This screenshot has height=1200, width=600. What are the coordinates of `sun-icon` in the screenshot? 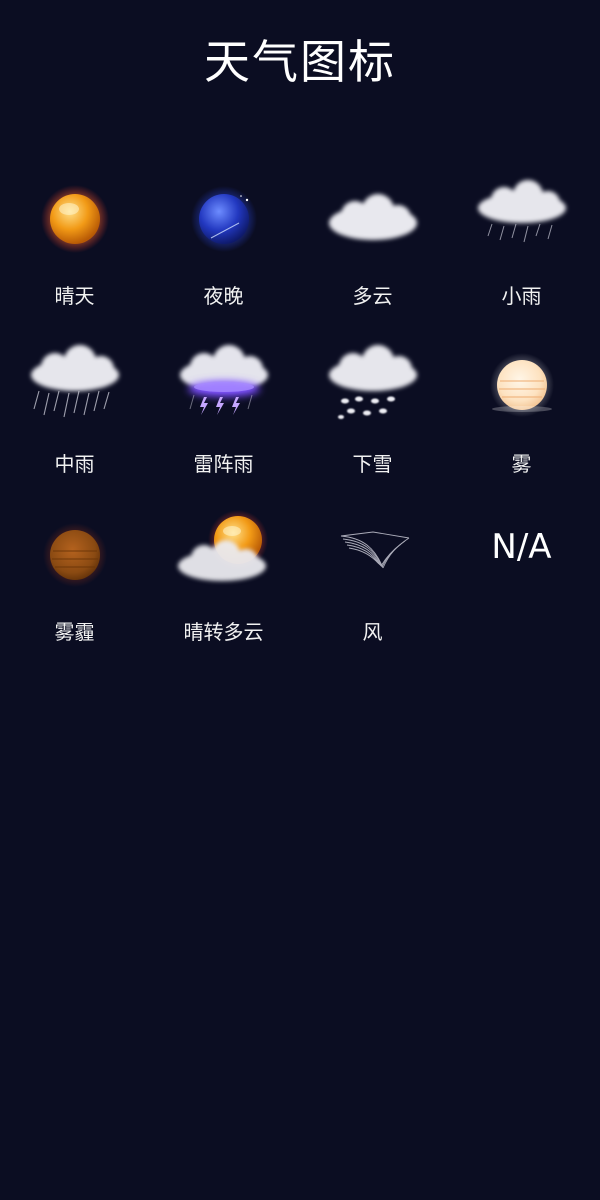 It's located at (74, 219).